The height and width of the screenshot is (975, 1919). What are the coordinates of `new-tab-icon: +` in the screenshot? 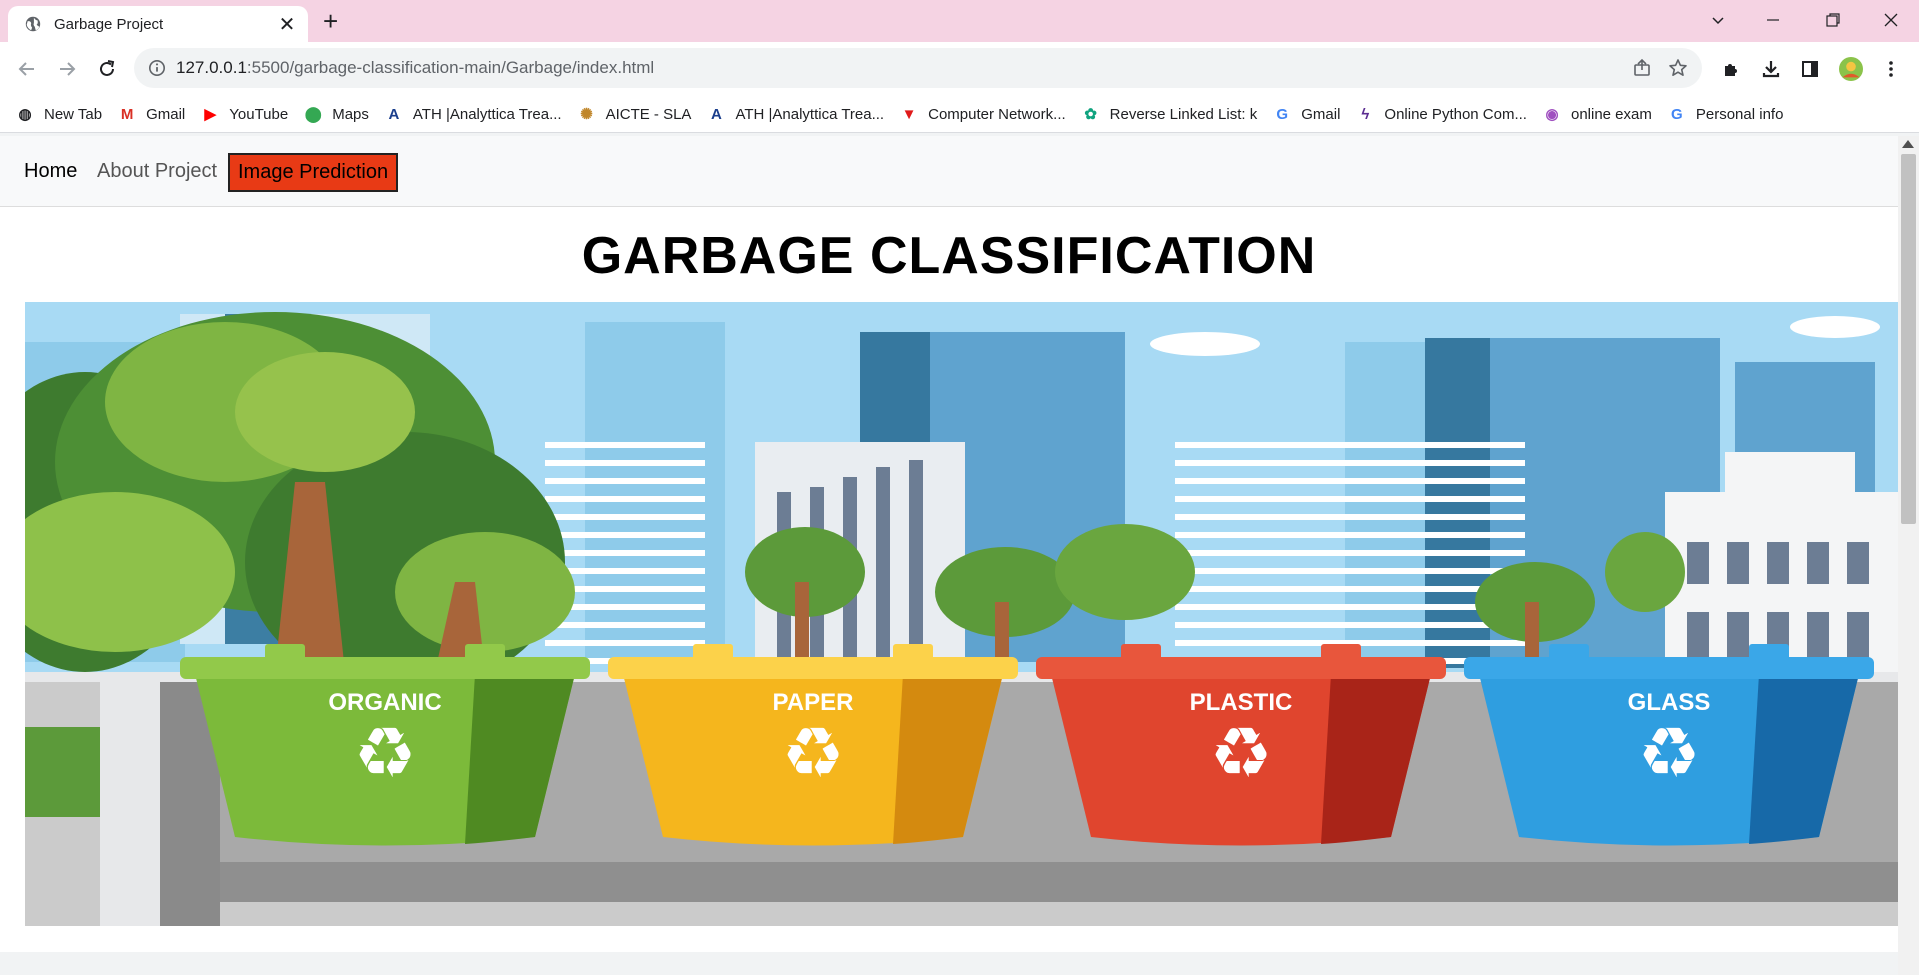 It's located at (330, 21).